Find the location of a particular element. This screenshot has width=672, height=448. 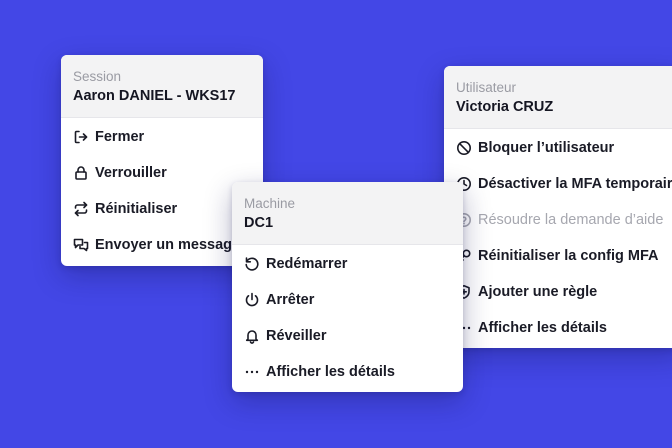

menu-item-afficher-details-utilisateur: Afficher les détails is located at coordinates (558, 328).